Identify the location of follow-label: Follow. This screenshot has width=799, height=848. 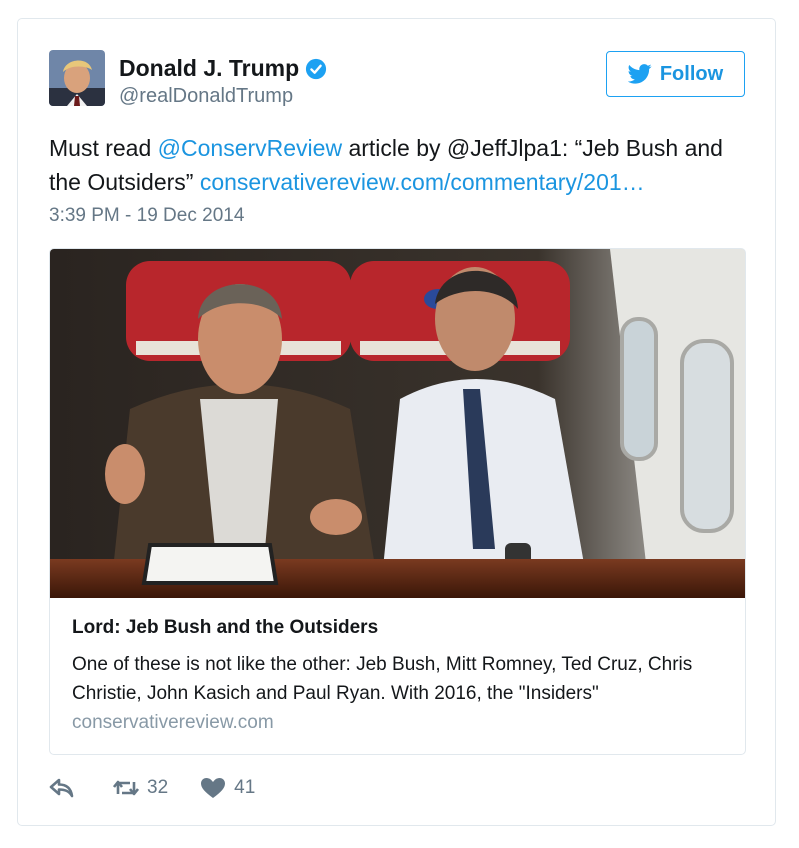
(691, 73).